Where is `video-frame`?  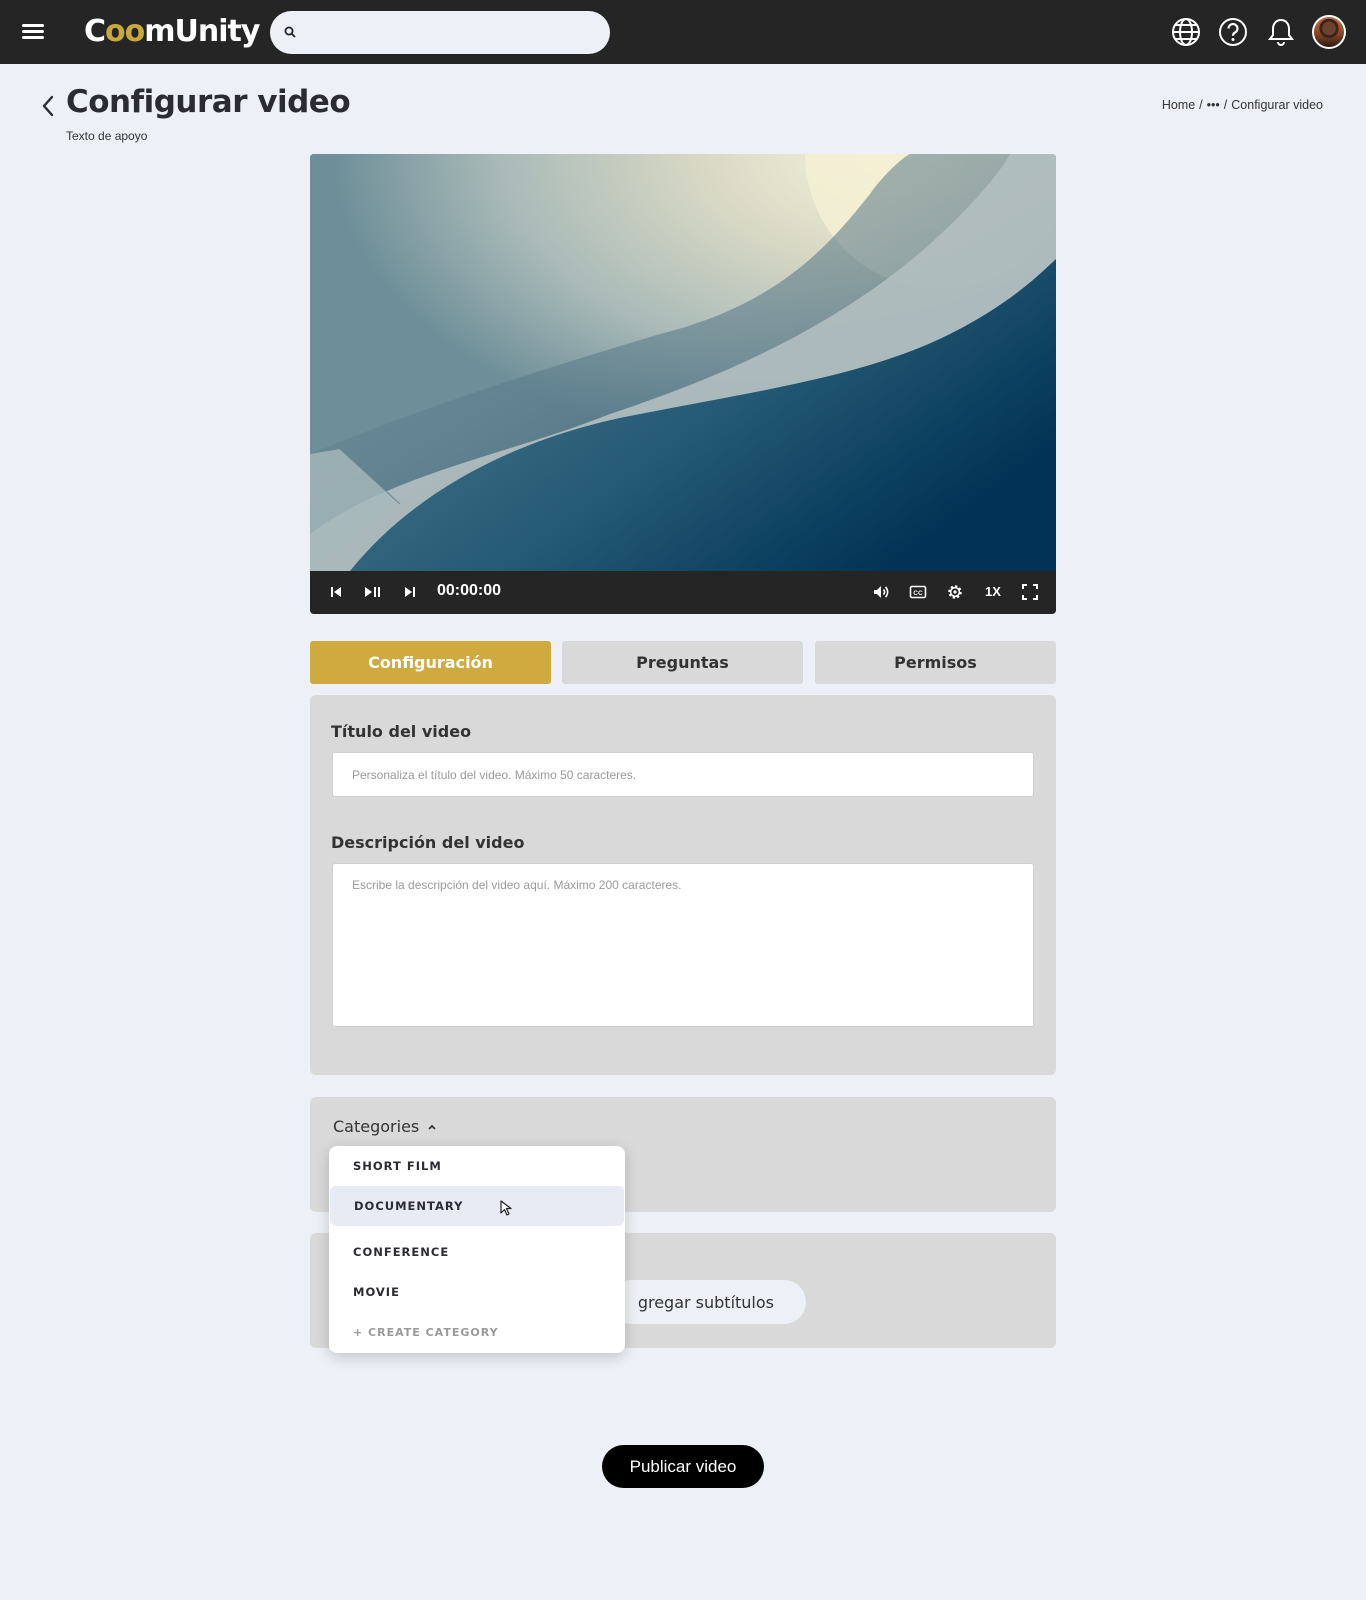
video-frame is located at coordinates (683, 362).